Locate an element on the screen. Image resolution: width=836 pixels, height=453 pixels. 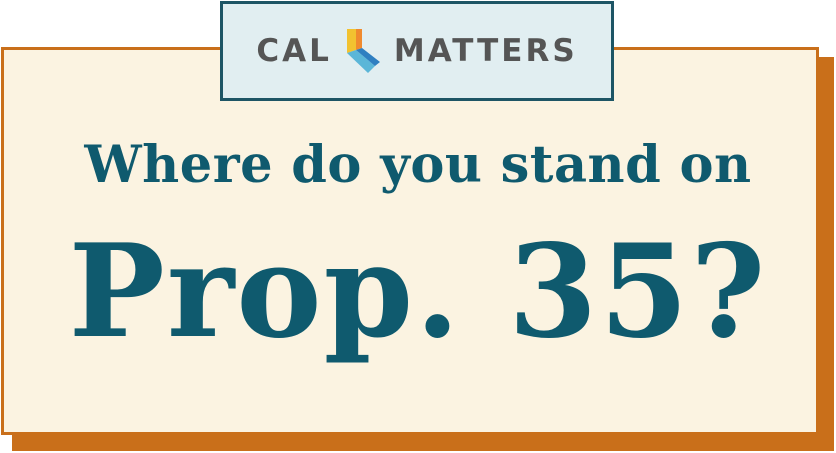
calmatters-logo: CAL MATTERS is located at coordinates (417, 51).